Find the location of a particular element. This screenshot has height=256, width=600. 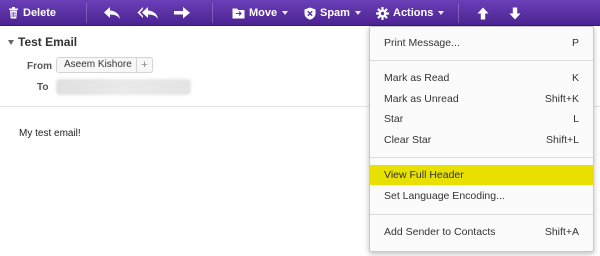

menu-item-label: Mark as Unread is located at coordinates (421, 99).